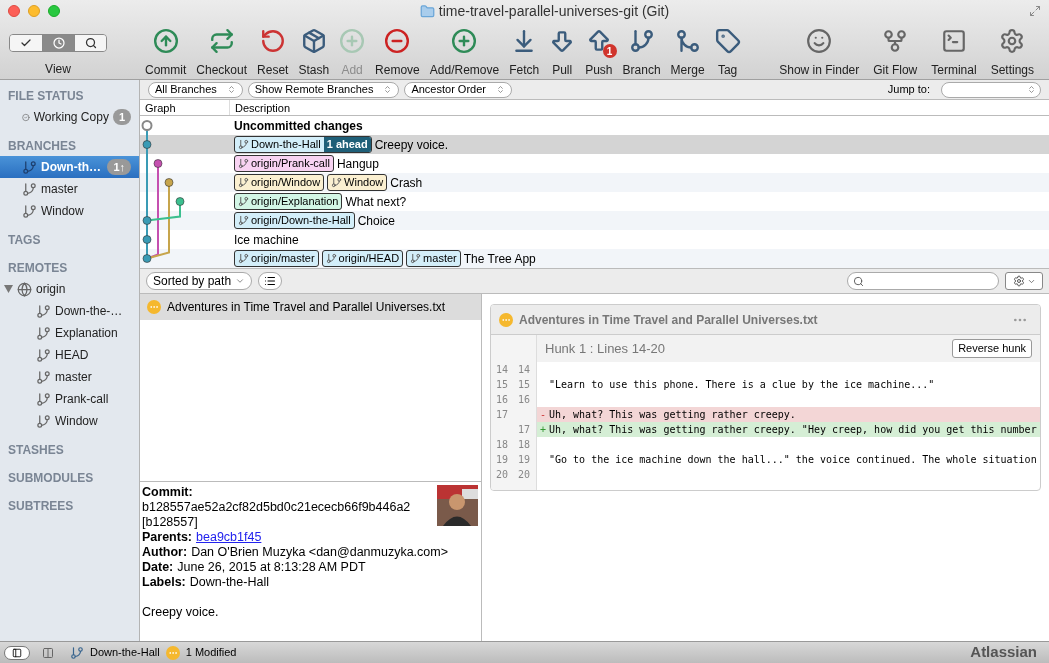 The width and height of the screenshot is (1049, 663). What do you see at coordinates (222, 53) in the screenshot?
I see `toolbar-button: Checkout` at bounding box center [222, 53].